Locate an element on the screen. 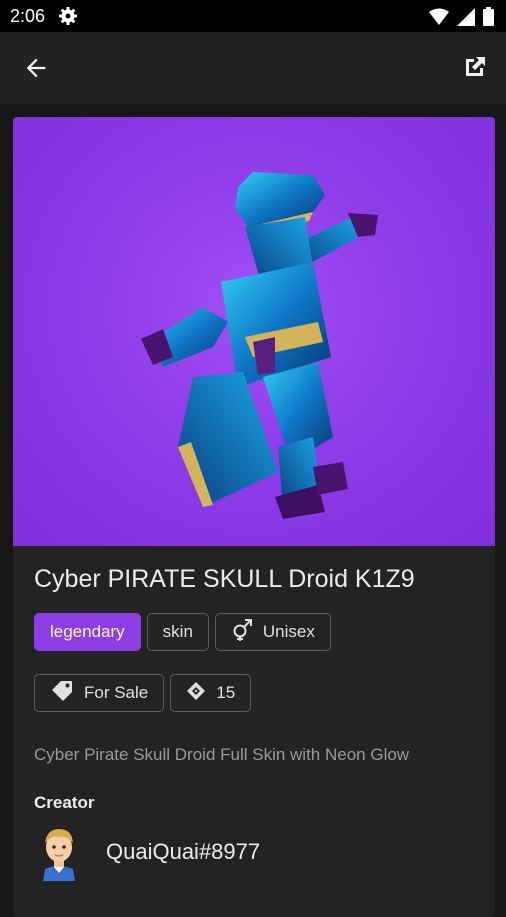 Image resolution: width=506 pixels, height=917 pixels. creator-avatar is located at coordinates (59, 853).